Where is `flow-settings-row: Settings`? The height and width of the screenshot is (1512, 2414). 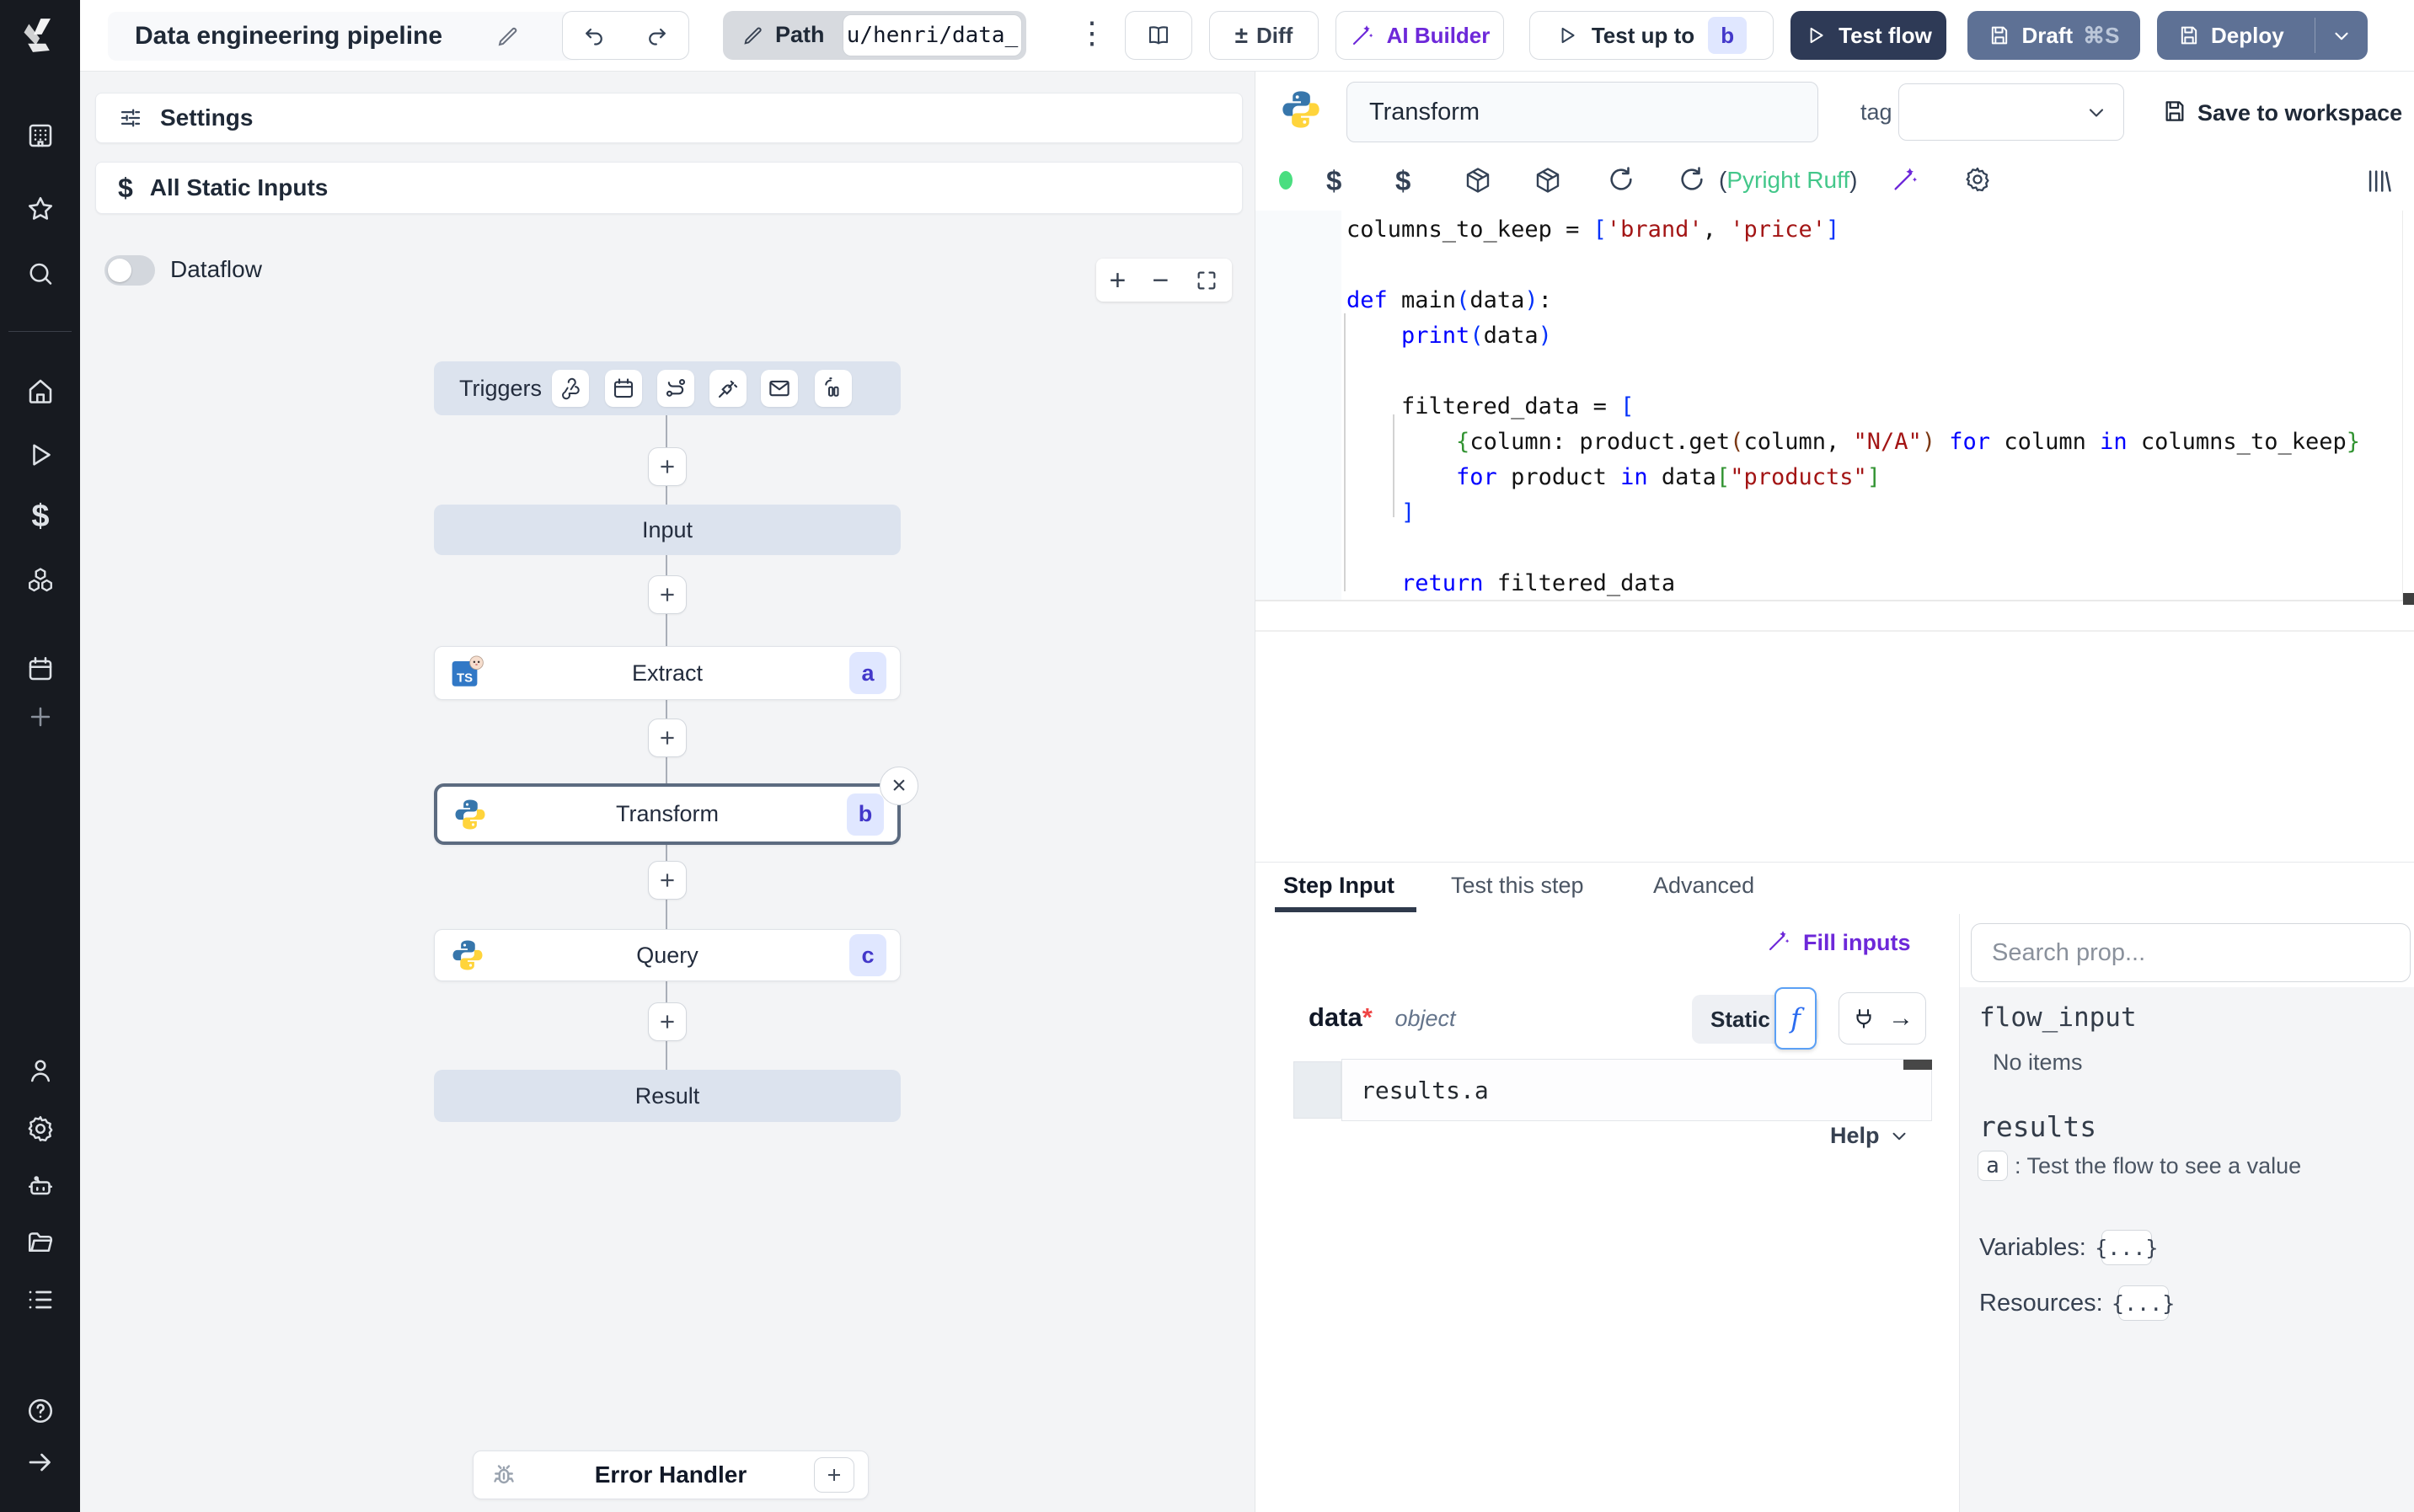 flow-settings-row: Settings is located at coordinates (669, 118).